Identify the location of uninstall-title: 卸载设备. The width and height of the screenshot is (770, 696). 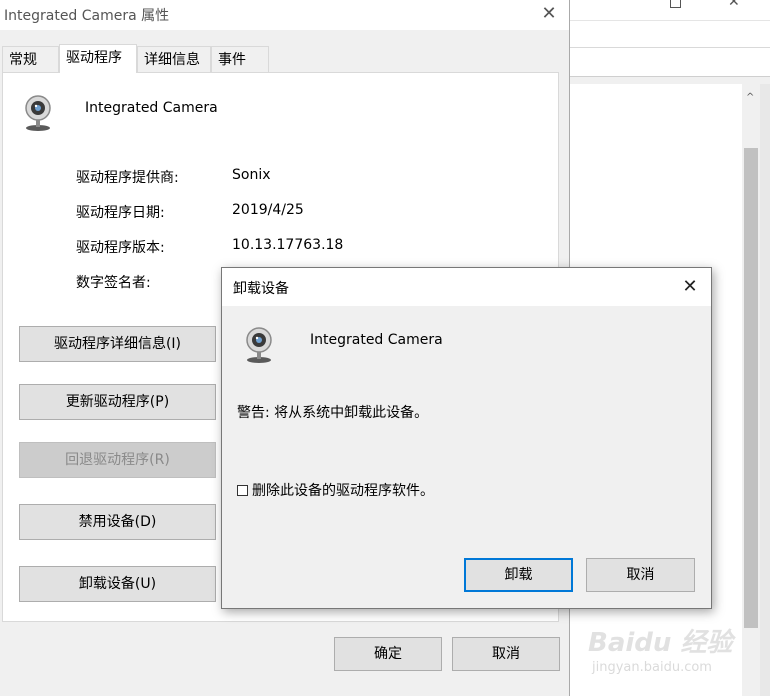
(261, 289).